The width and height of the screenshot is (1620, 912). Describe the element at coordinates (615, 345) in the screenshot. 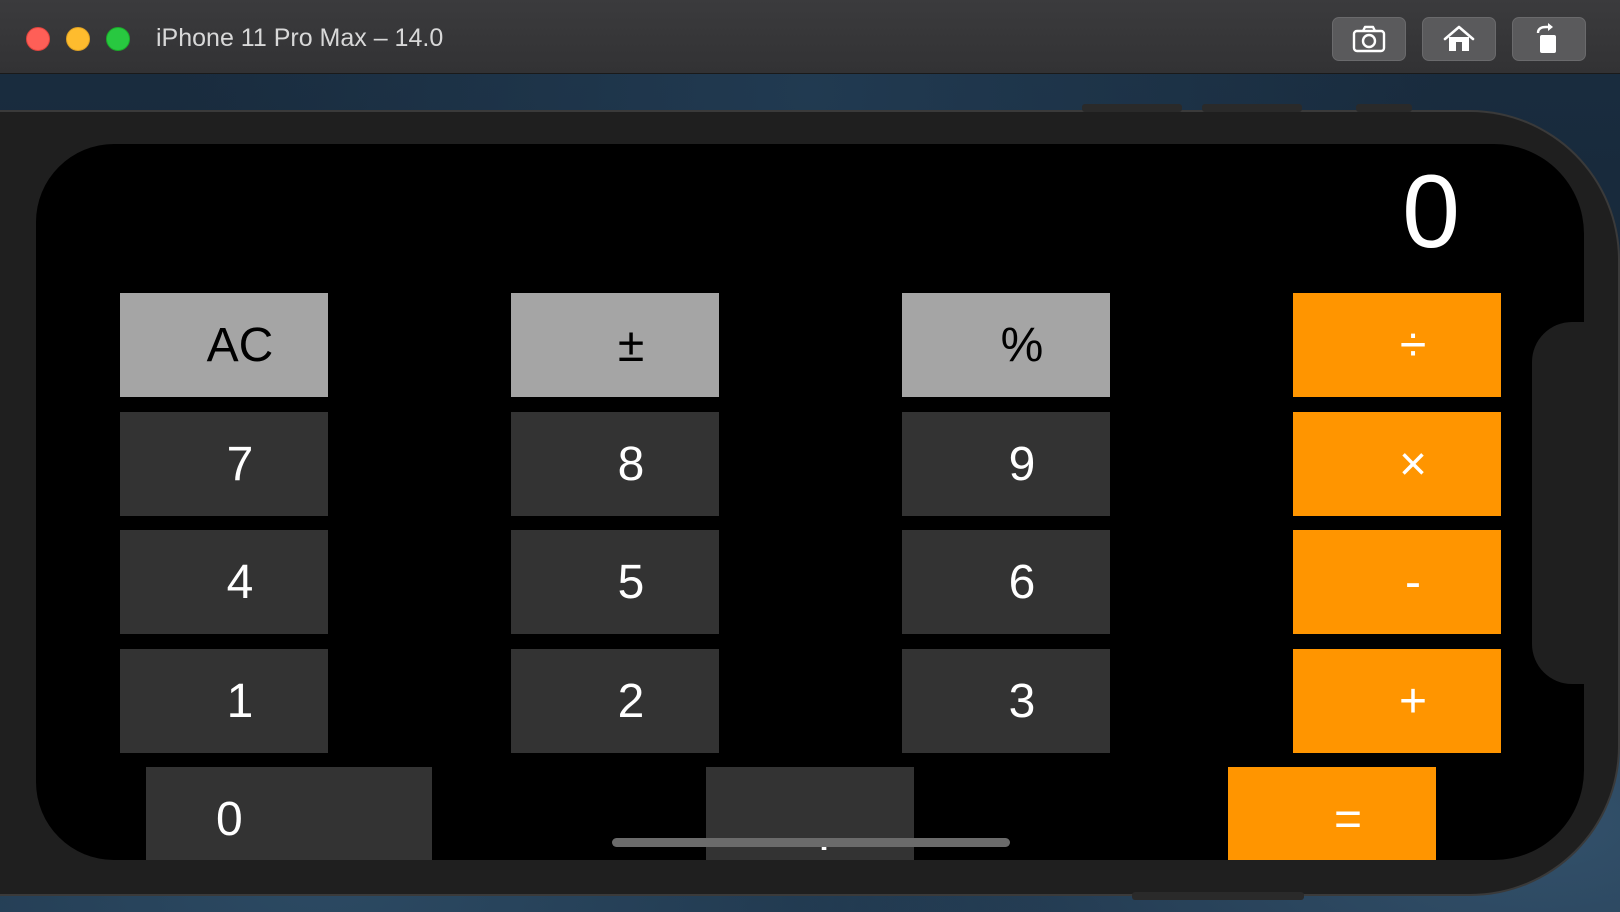

I see `key-plus-minus: ±` at that location.